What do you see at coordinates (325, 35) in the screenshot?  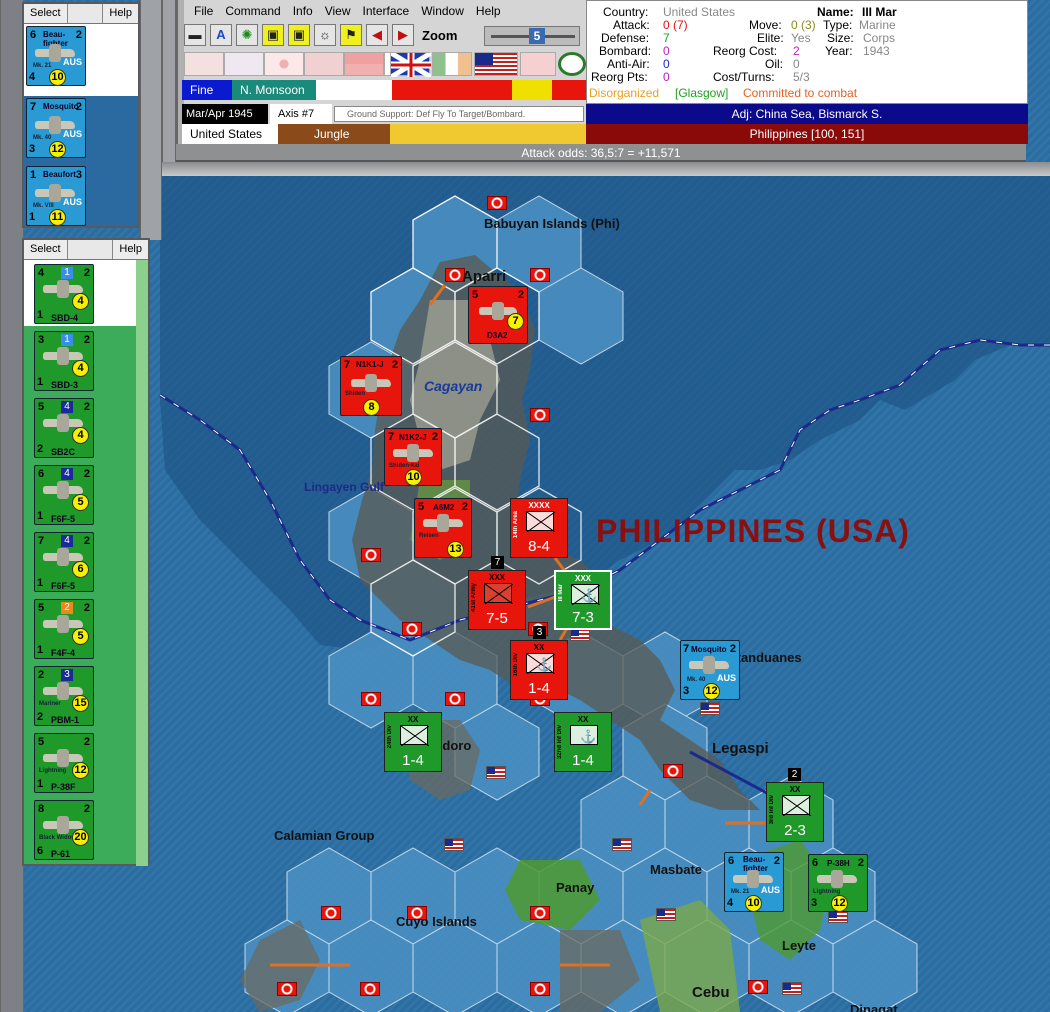 I see `sun-icon: ☼` at bounding box center [325, 35].